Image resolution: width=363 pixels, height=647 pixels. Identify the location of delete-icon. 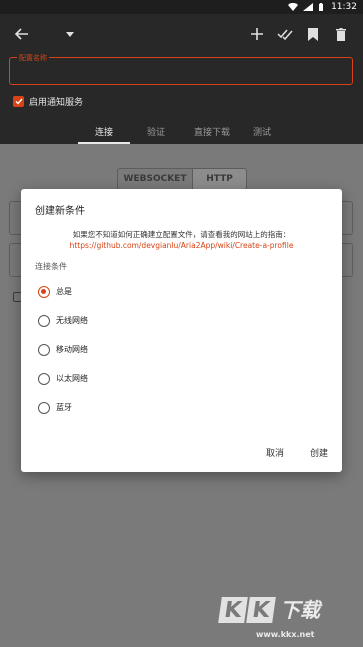
(341, 34).